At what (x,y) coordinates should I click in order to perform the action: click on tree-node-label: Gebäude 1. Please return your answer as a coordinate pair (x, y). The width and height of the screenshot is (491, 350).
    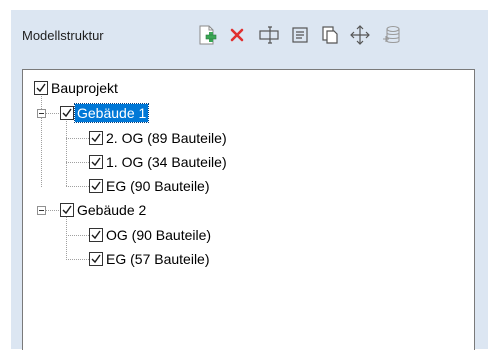
    Looking at the image, I should click on (111, 113).